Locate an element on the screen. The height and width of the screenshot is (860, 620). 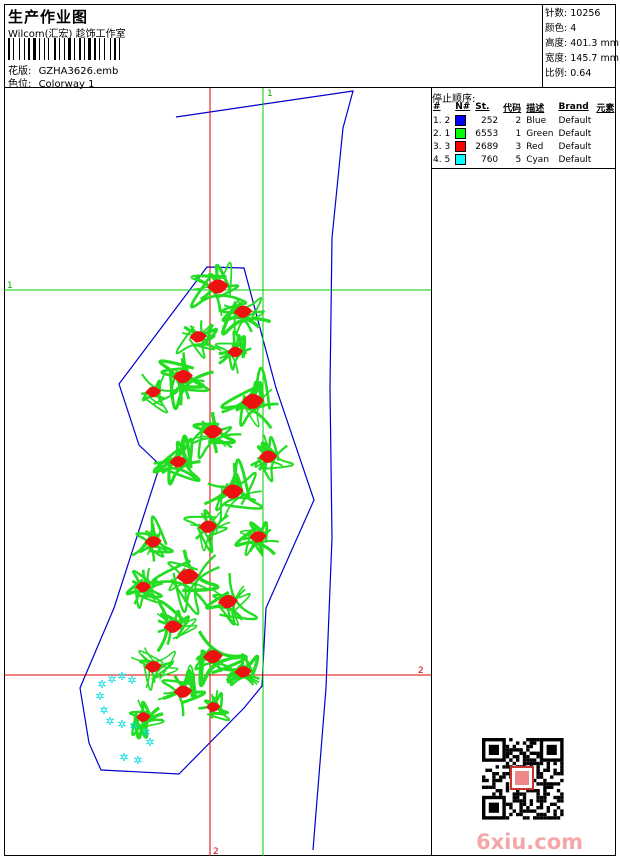
stop-table-header: # N# St. 代码 描述 Brand 元素 is located at coordinates (525, 107).